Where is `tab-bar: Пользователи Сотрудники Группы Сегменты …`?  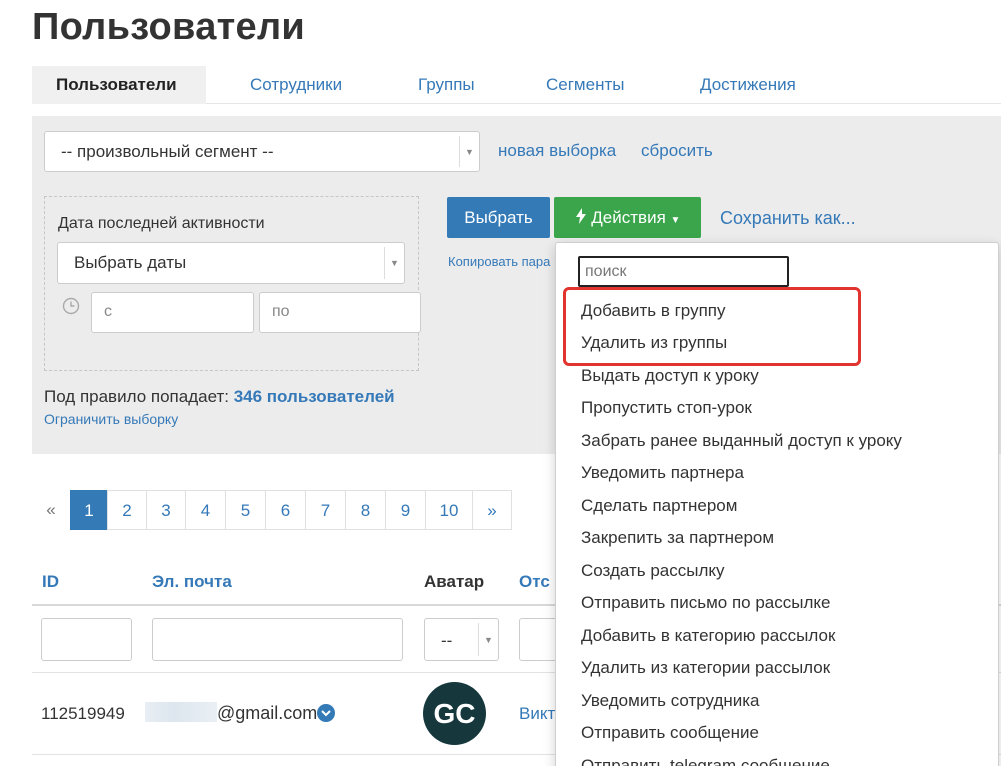 tab-bar: Пользователи Сотрудники Группы Сегменты … is located at coordinates (516, 85).